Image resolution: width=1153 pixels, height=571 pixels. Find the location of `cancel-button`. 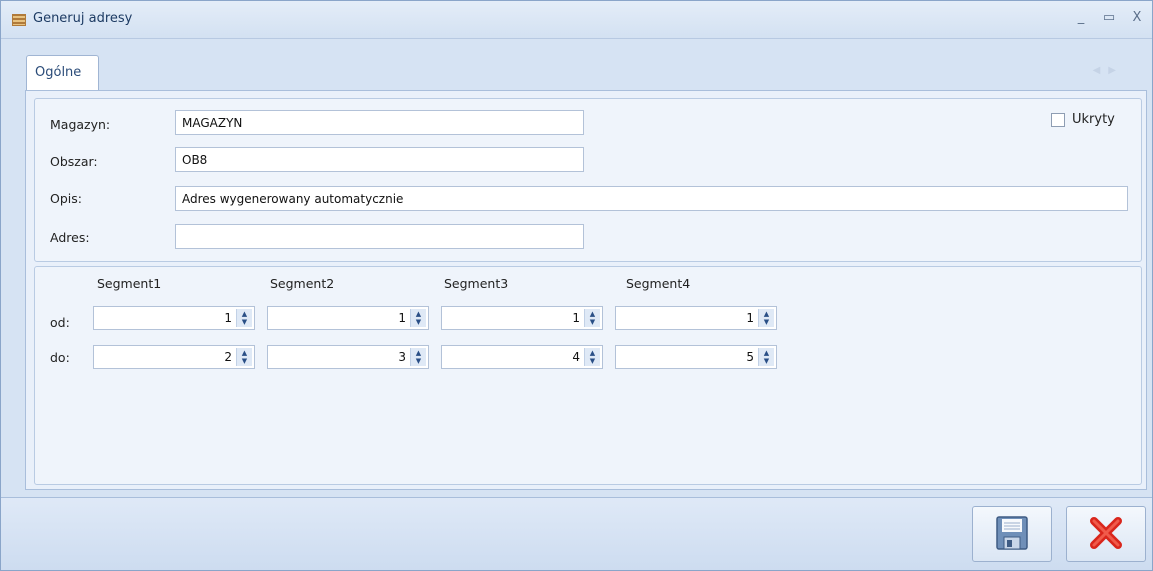

cancel-button is located at coordinates (1106, 534).